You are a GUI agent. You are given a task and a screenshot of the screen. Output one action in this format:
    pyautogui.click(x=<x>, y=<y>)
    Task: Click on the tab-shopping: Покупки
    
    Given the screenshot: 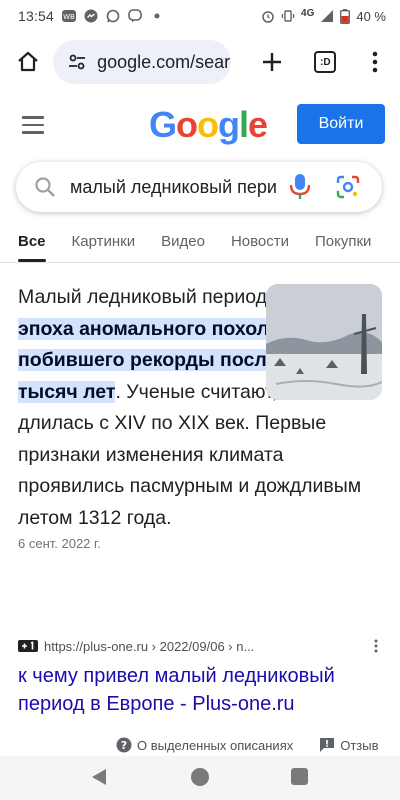 What is the action you would take?
    pyautogui.click(x=343, y=241)
    